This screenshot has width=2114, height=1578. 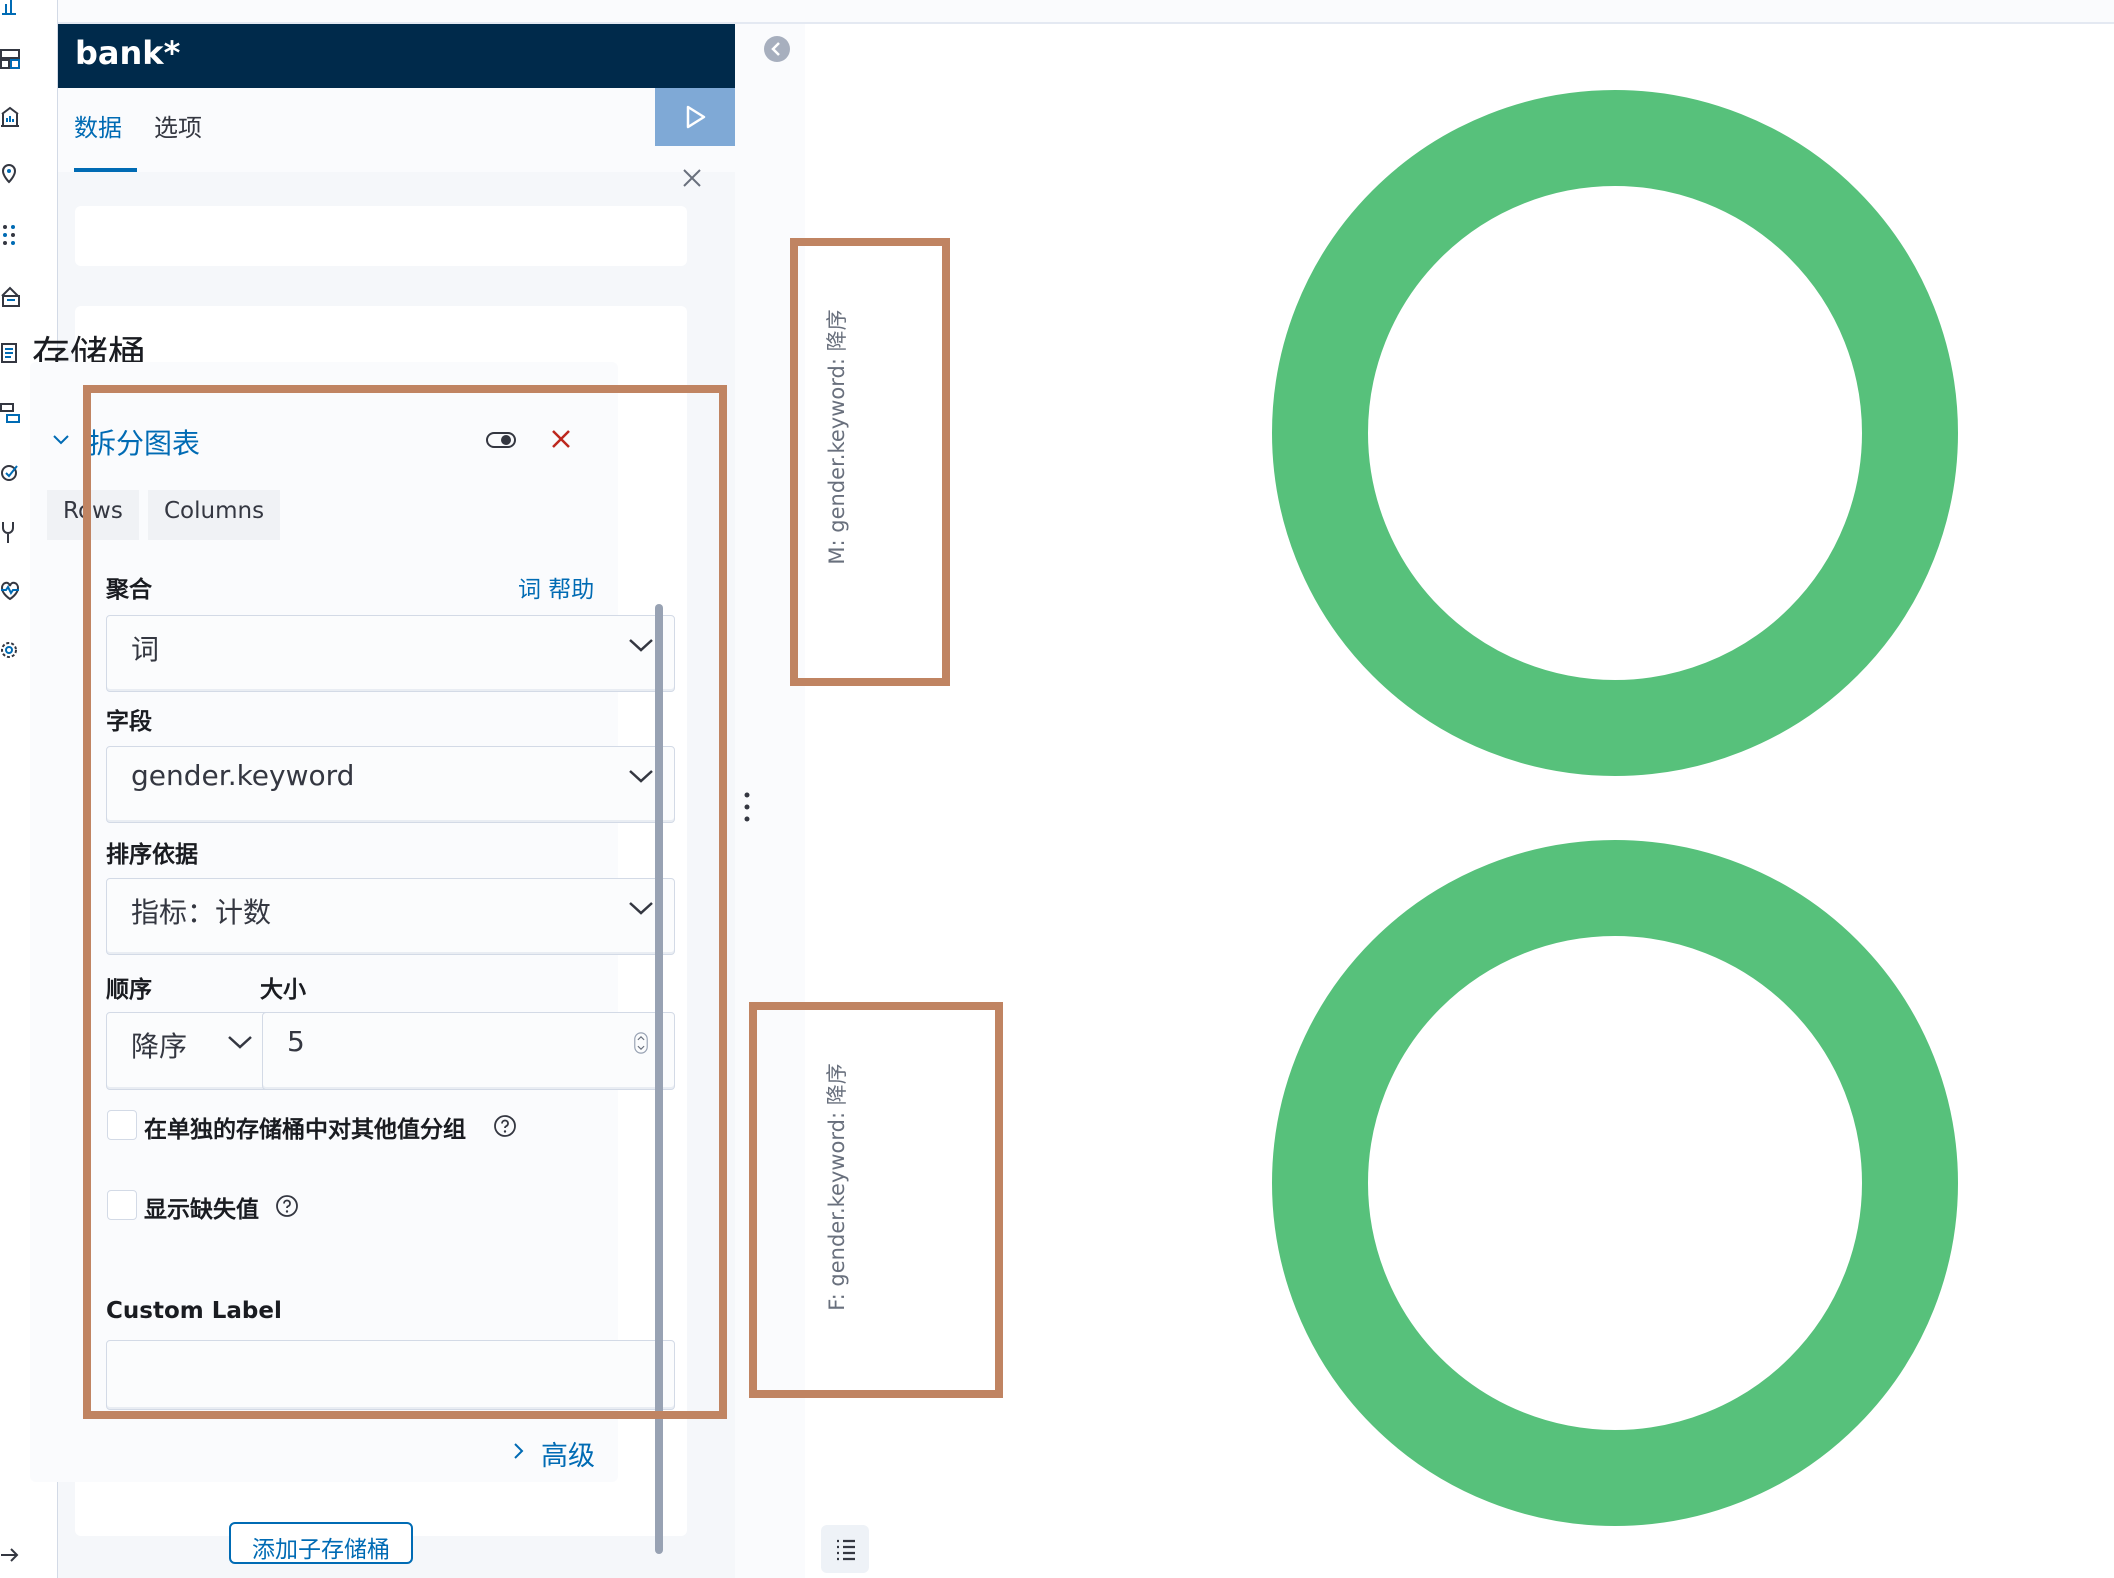 I want to click on dashboard-icon, so click(x=15, y=59).